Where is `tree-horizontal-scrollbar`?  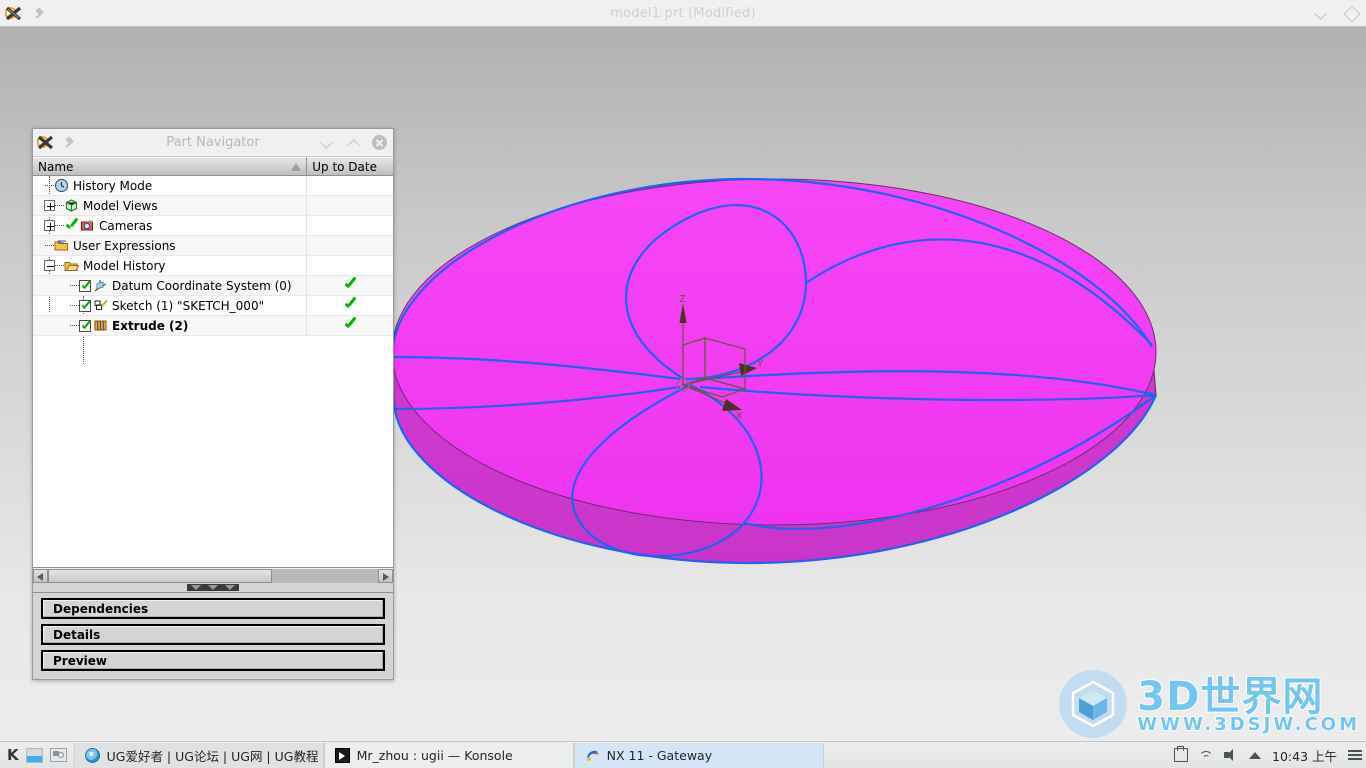
tree-horizontal-scrollbar is located at coordinates (213, 575).